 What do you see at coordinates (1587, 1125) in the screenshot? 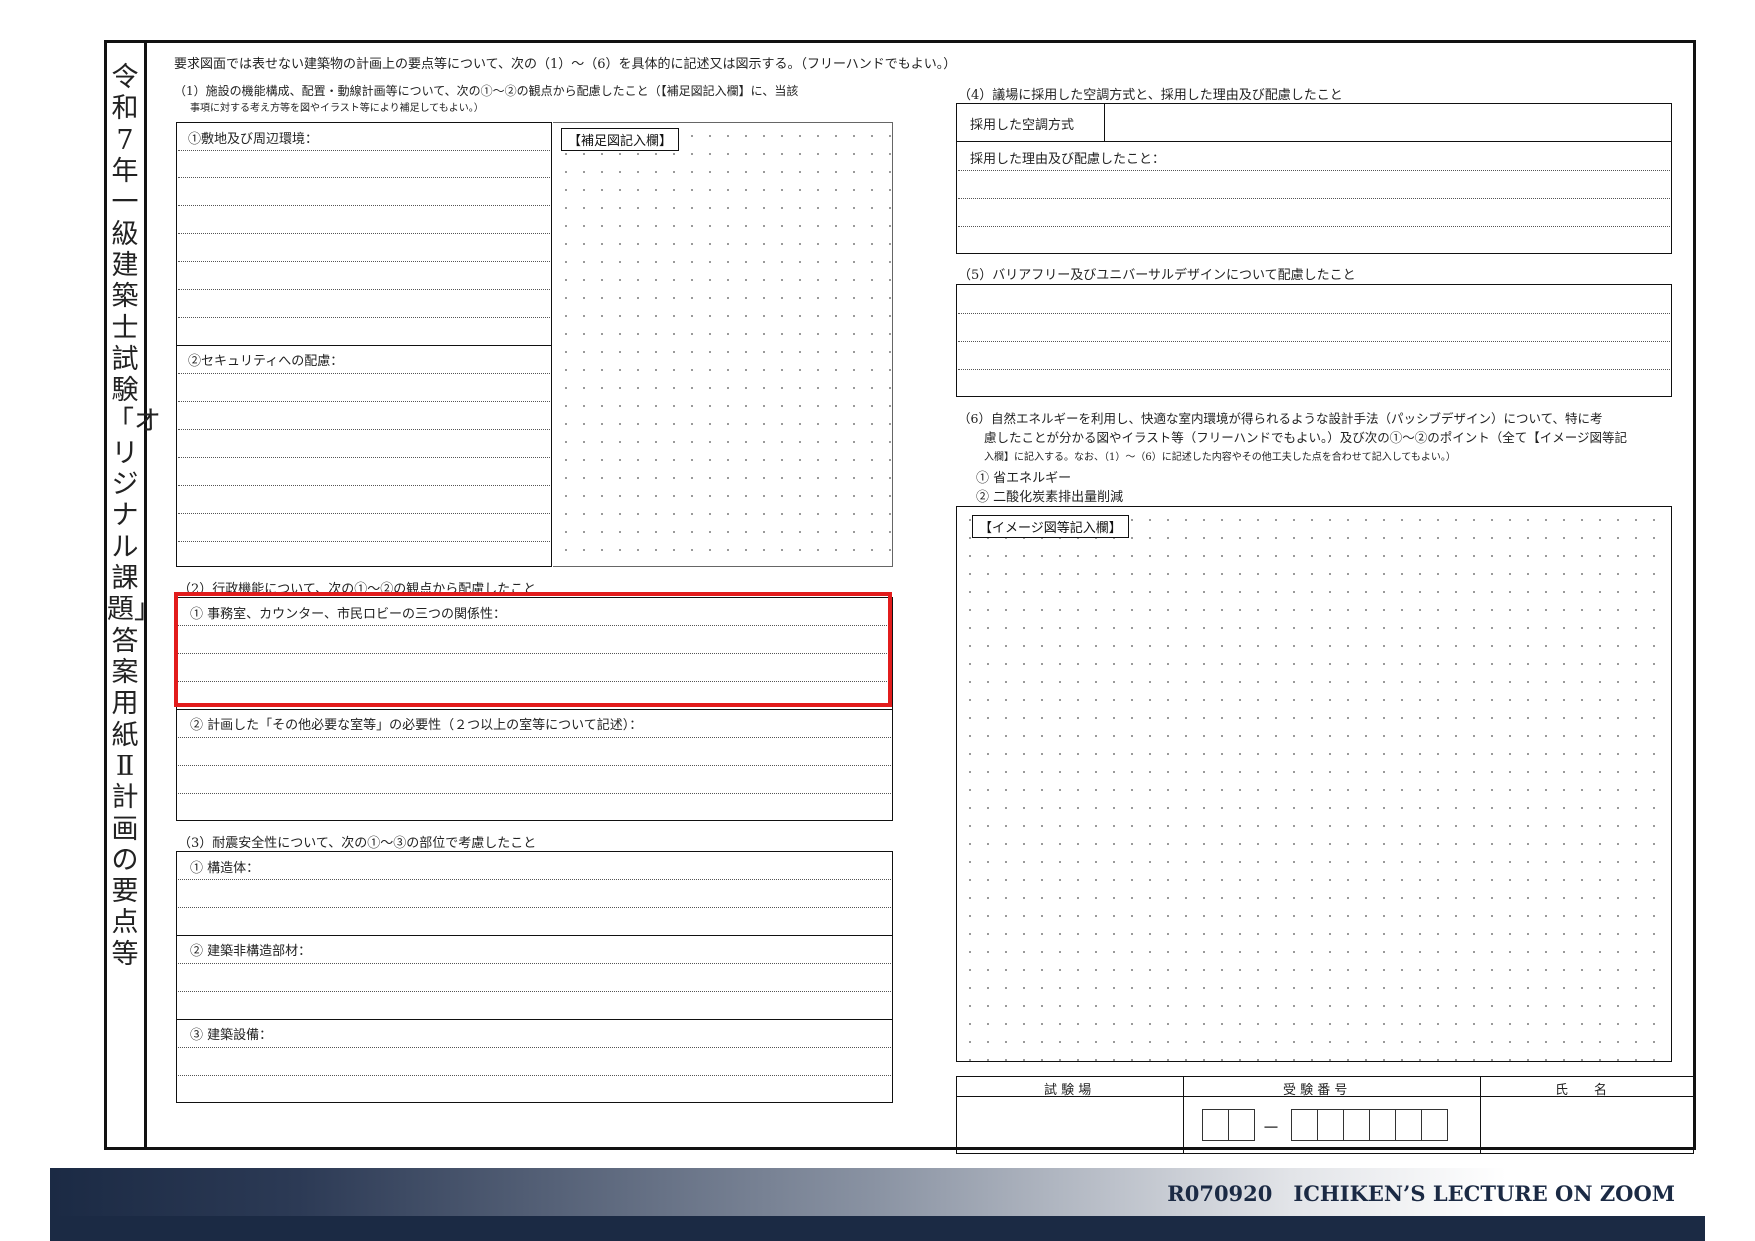
I see `name-field` at bounding box center [1587, 1125].